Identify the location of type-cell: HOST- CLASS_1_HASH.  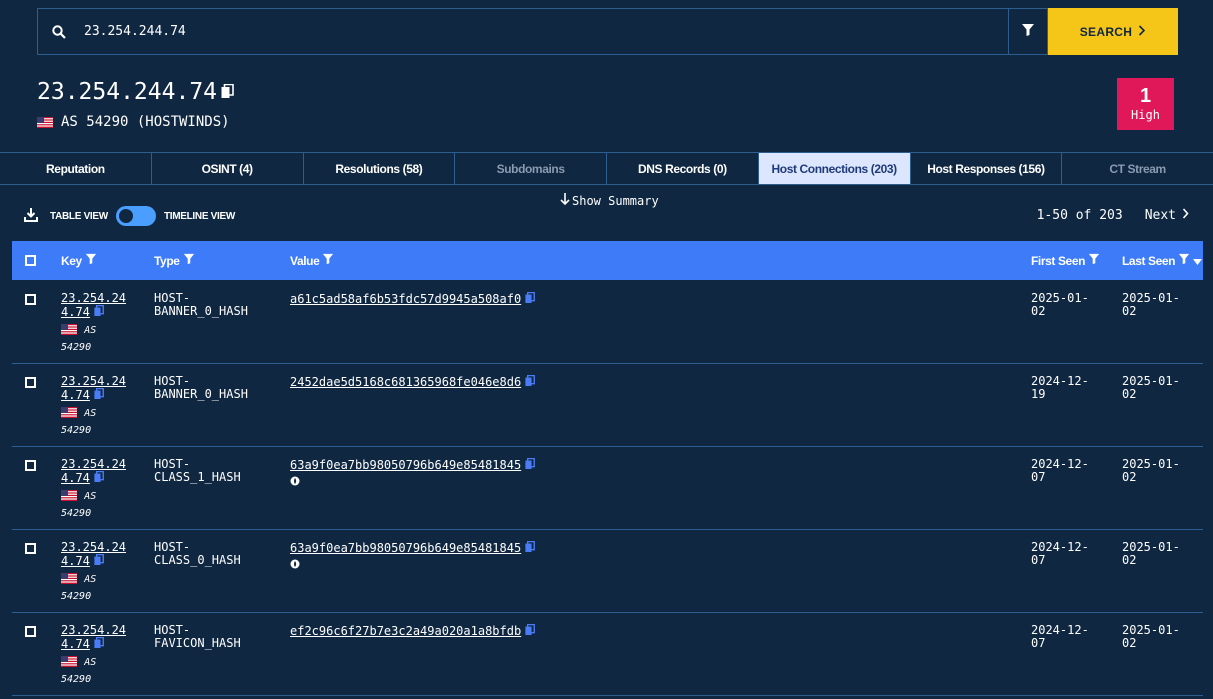
(197, 471).